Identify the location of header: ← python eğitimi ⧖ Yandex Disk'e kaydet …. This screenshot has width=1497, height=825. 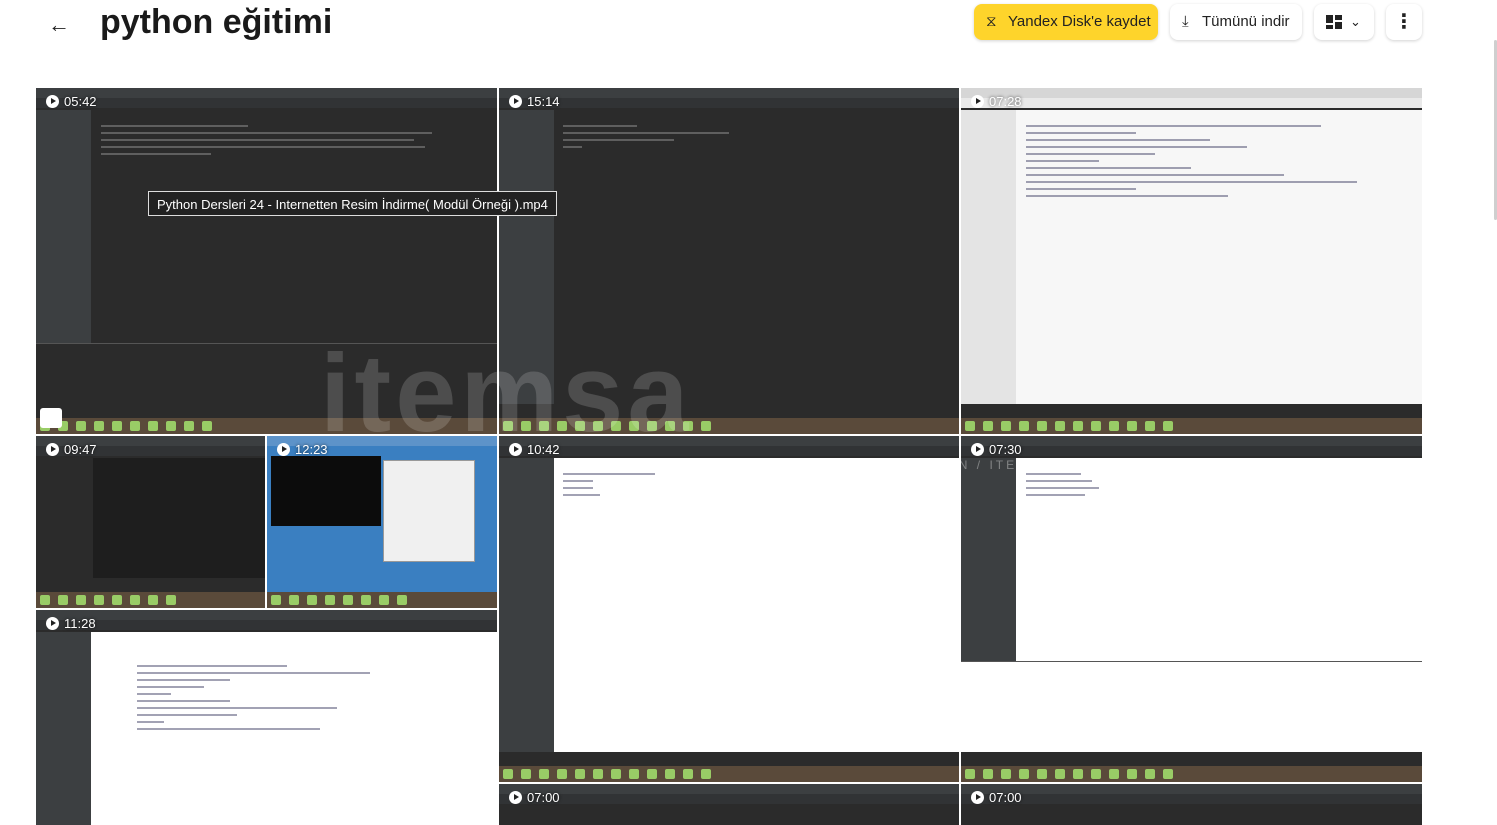
(748, 30).